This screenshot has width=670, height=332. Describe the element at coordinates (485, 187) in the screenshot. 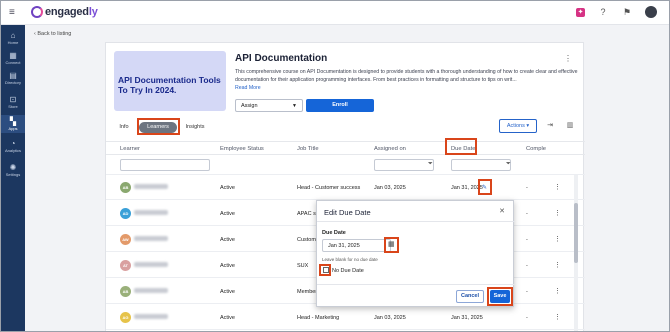

I see `highlight-edit-icon` at that location.